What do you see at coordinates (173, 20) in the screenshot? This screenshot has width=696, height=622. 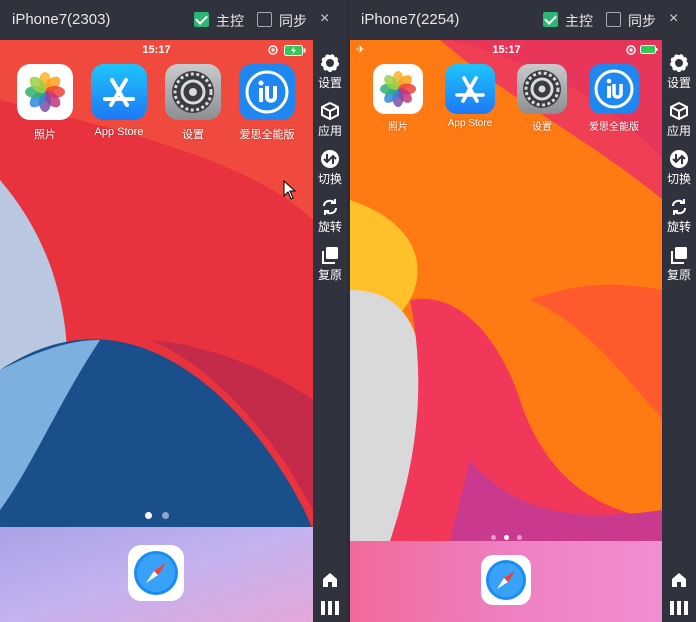 I see `device-titlebar: iPhone7(2303) 主控 同步 ×` at bounding box center [173, 20].